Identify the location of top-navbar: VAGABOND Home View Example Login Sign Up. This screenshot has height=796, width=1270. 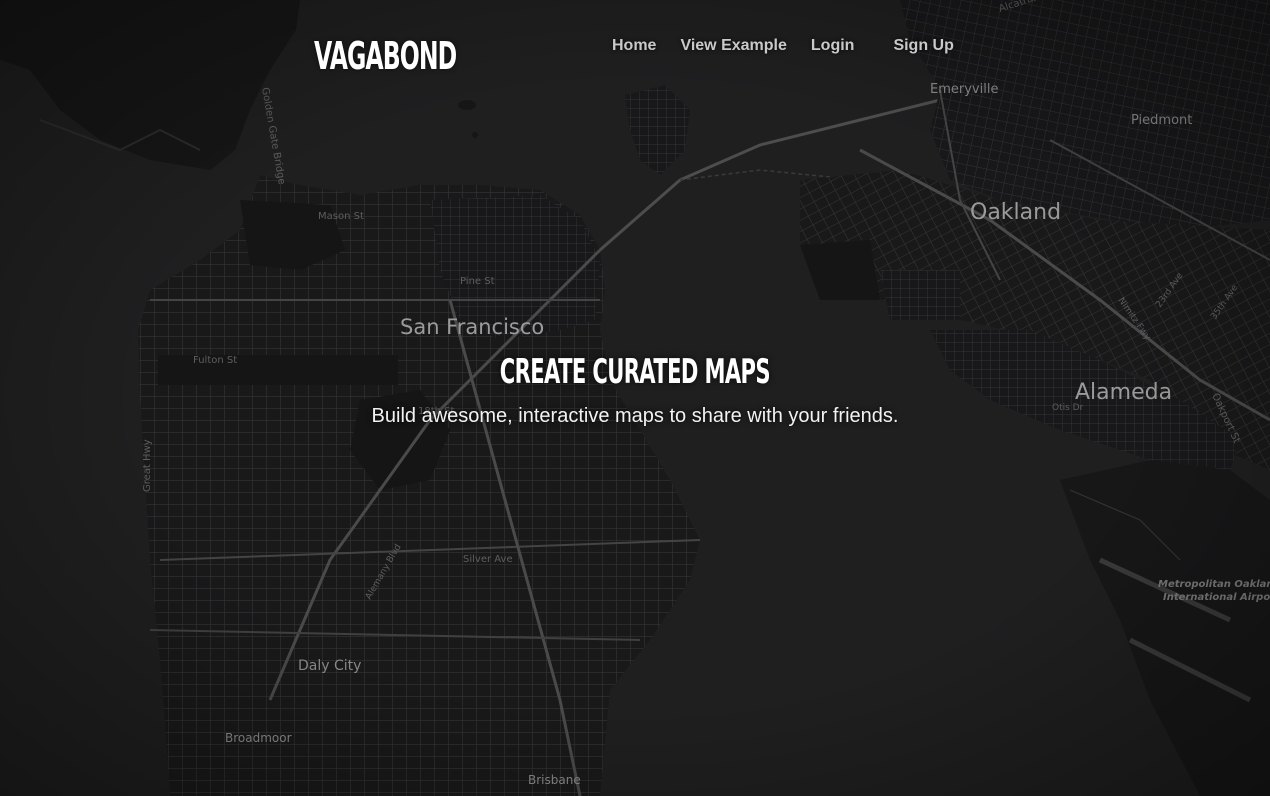
(635, 45).